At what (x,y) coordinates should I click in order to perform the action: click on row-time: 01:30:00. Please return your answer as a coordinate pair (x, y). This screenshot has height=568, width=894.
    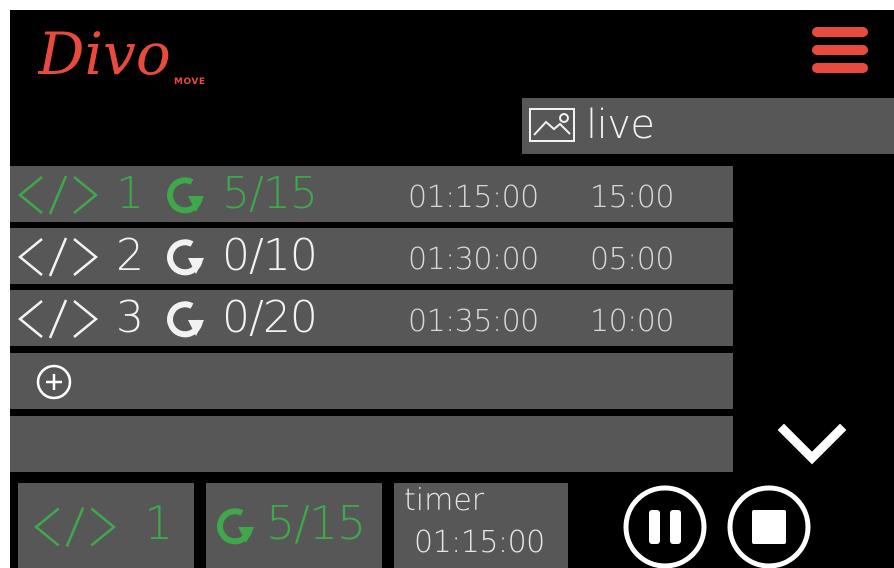
    Looking at the image, I should click on (473, 259).